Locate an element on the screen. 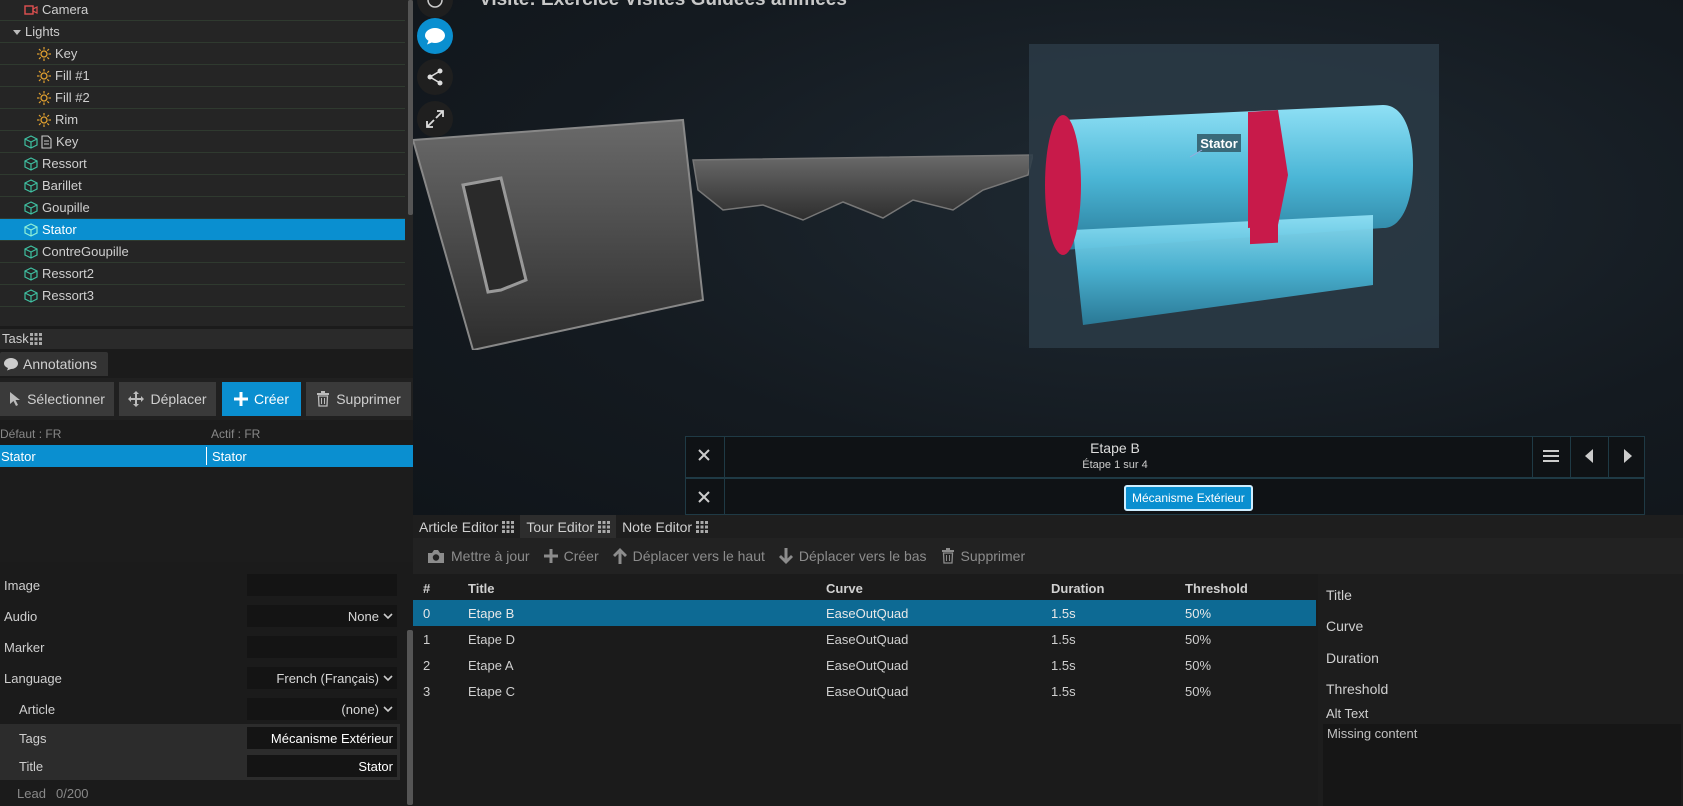 This screenshot has height=806, width=1683. tree-item-light-fill1: Fill #1 is located at coordinates (202, 76).